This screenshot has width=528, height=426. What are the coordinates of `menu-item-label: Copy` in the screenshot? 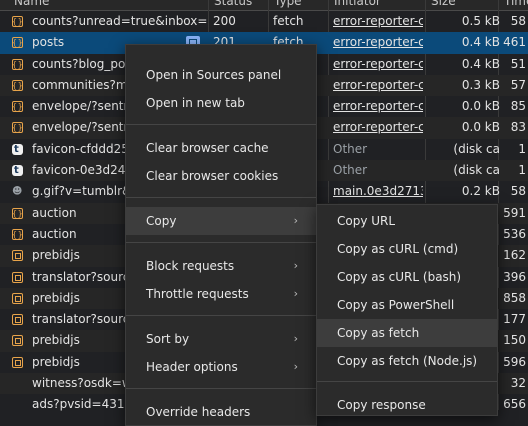 It's located at (161, 221).